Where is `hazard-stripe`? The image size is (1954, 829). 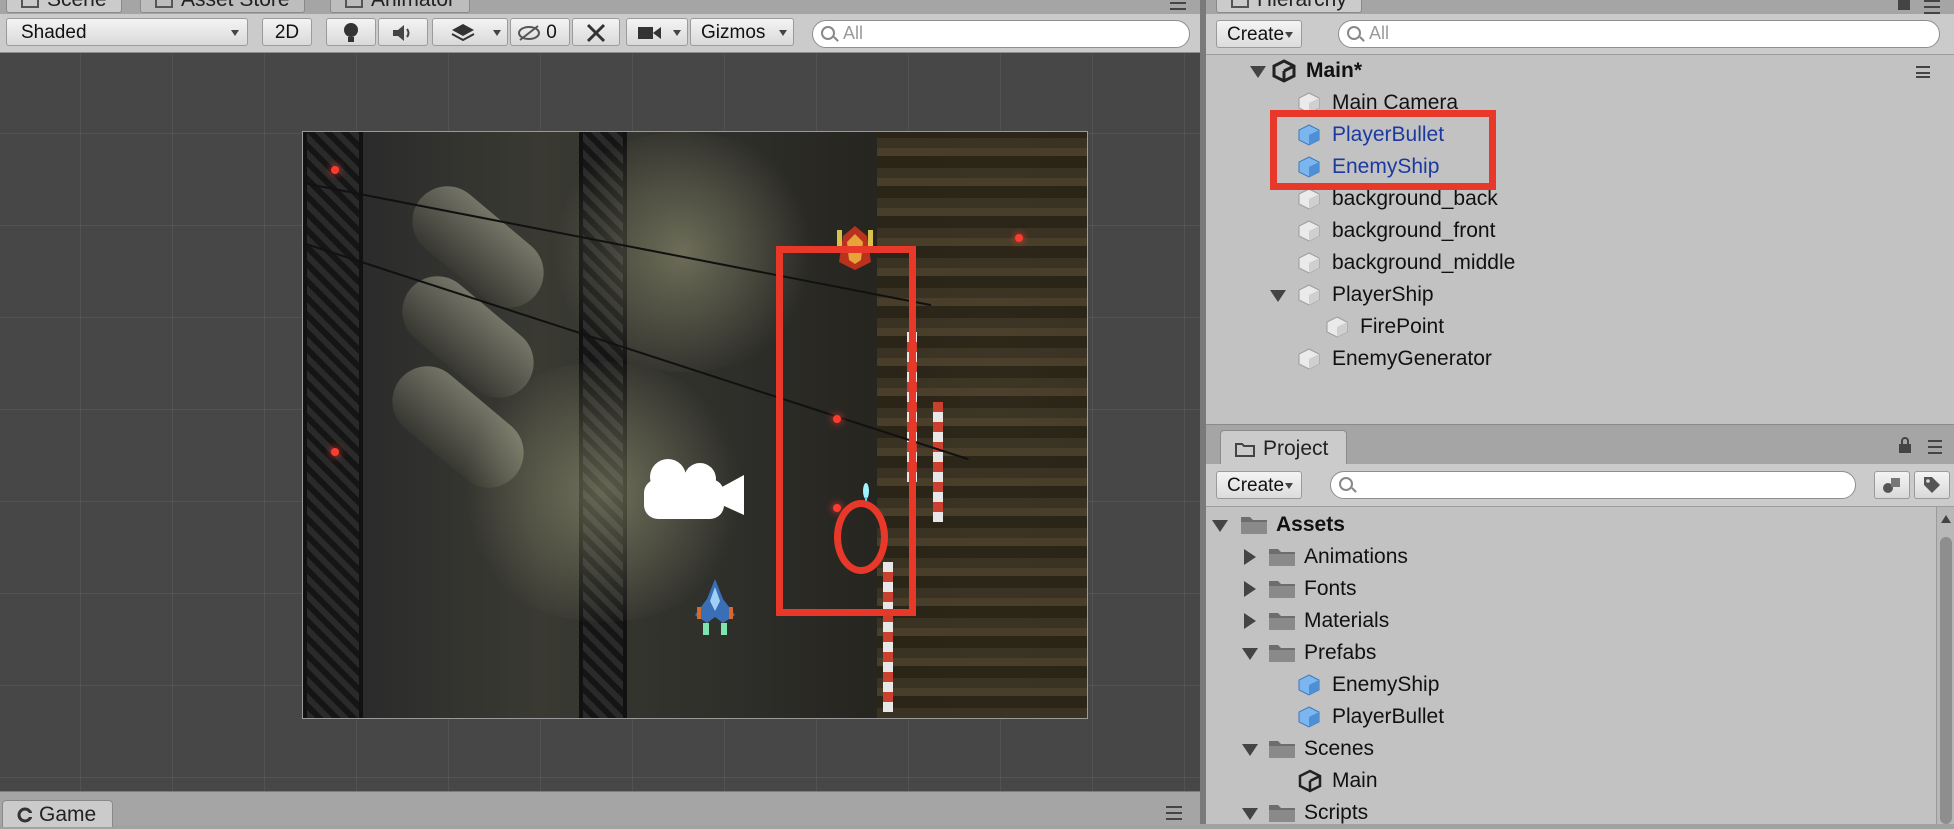
hazard-stripe is located at coordinates (938, 462).